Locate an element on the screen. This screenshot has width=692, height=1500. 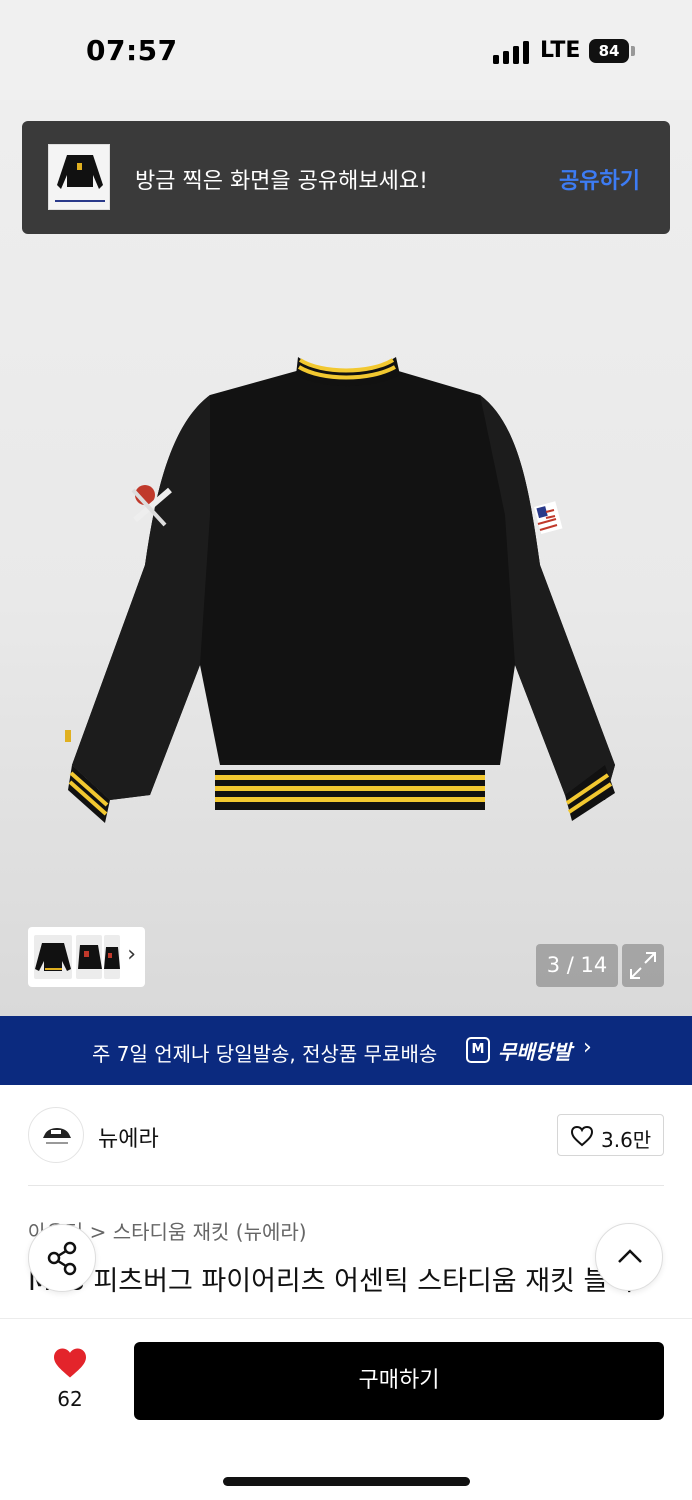
delivery-truck-icon: M is located at coordinates (478, 1050).